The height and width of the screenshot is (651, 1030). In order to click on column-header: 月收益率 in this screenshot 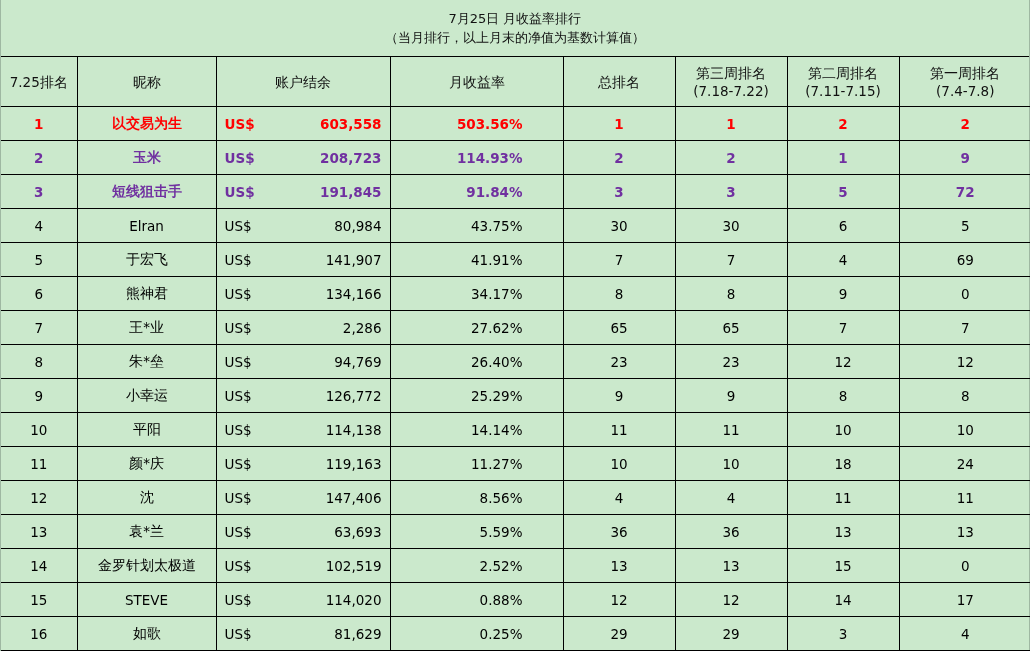, I will do `click(476, 82)`.